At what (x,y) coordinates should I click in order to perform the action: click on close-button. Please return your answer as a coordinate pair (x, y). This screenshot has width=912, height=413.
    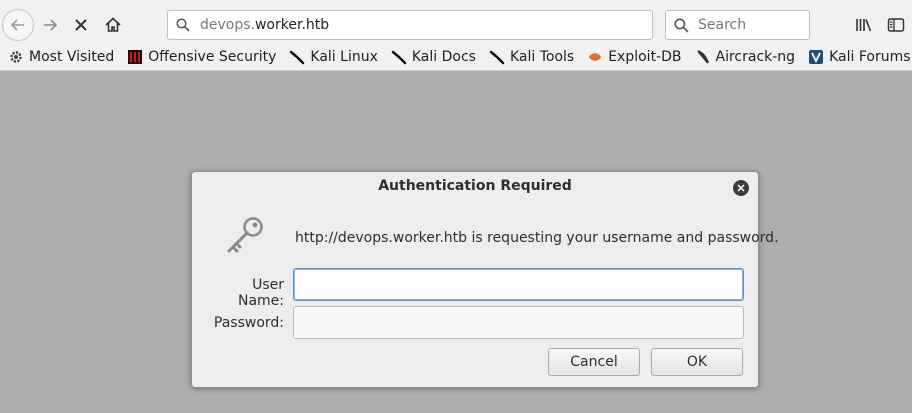
    Looking at the image, I should click on (741, 188).